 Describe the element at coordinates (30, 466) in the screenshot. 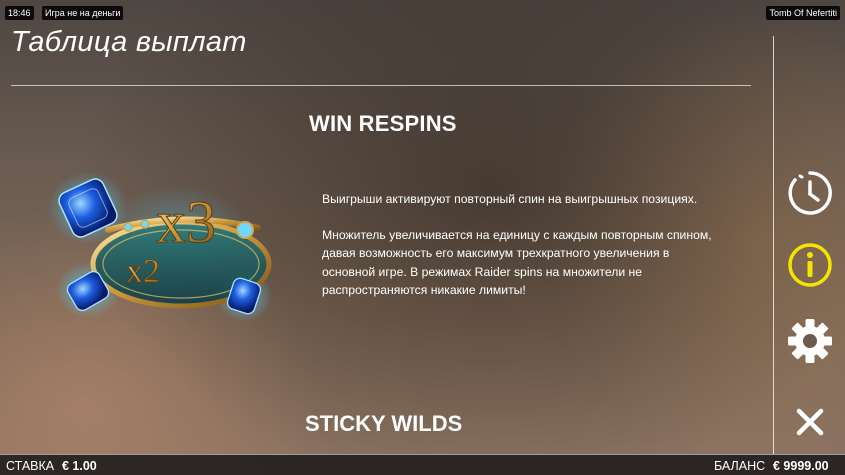

I see `bet-label: СТАВКА` at that location.